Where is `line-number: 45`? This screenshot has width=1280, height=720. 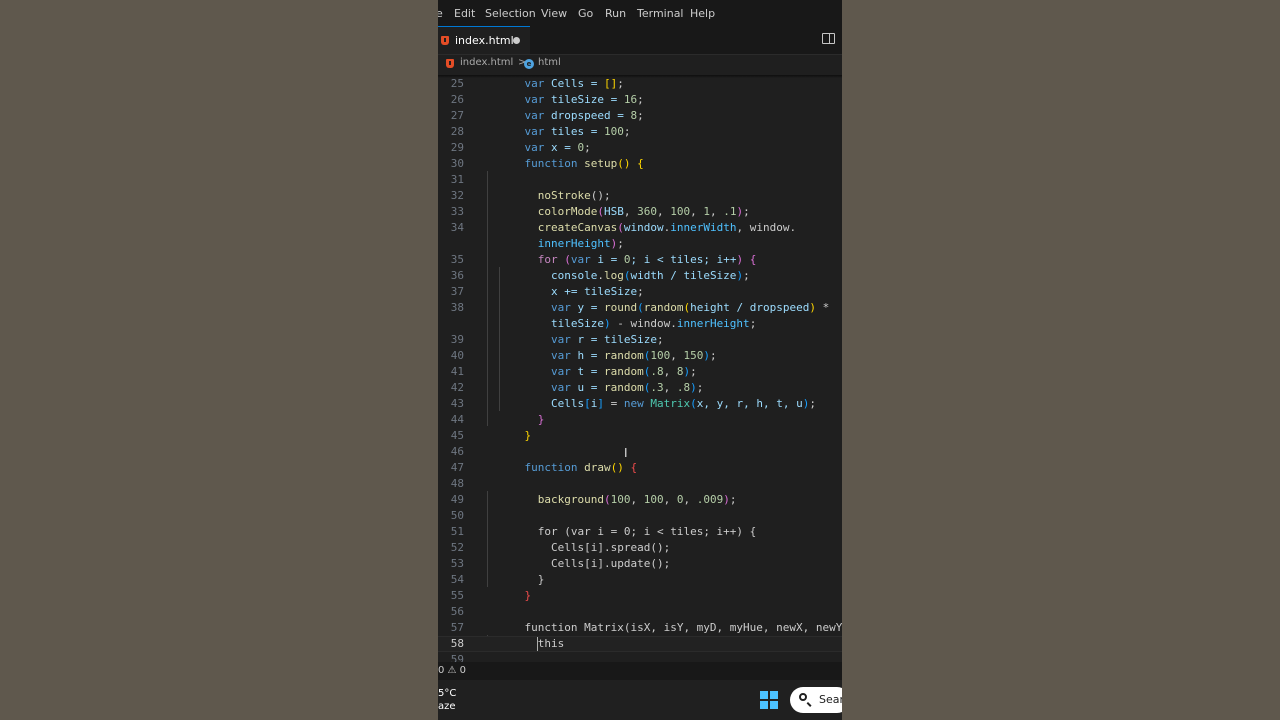
line-number: 45 is located at coordinates (457, 435).